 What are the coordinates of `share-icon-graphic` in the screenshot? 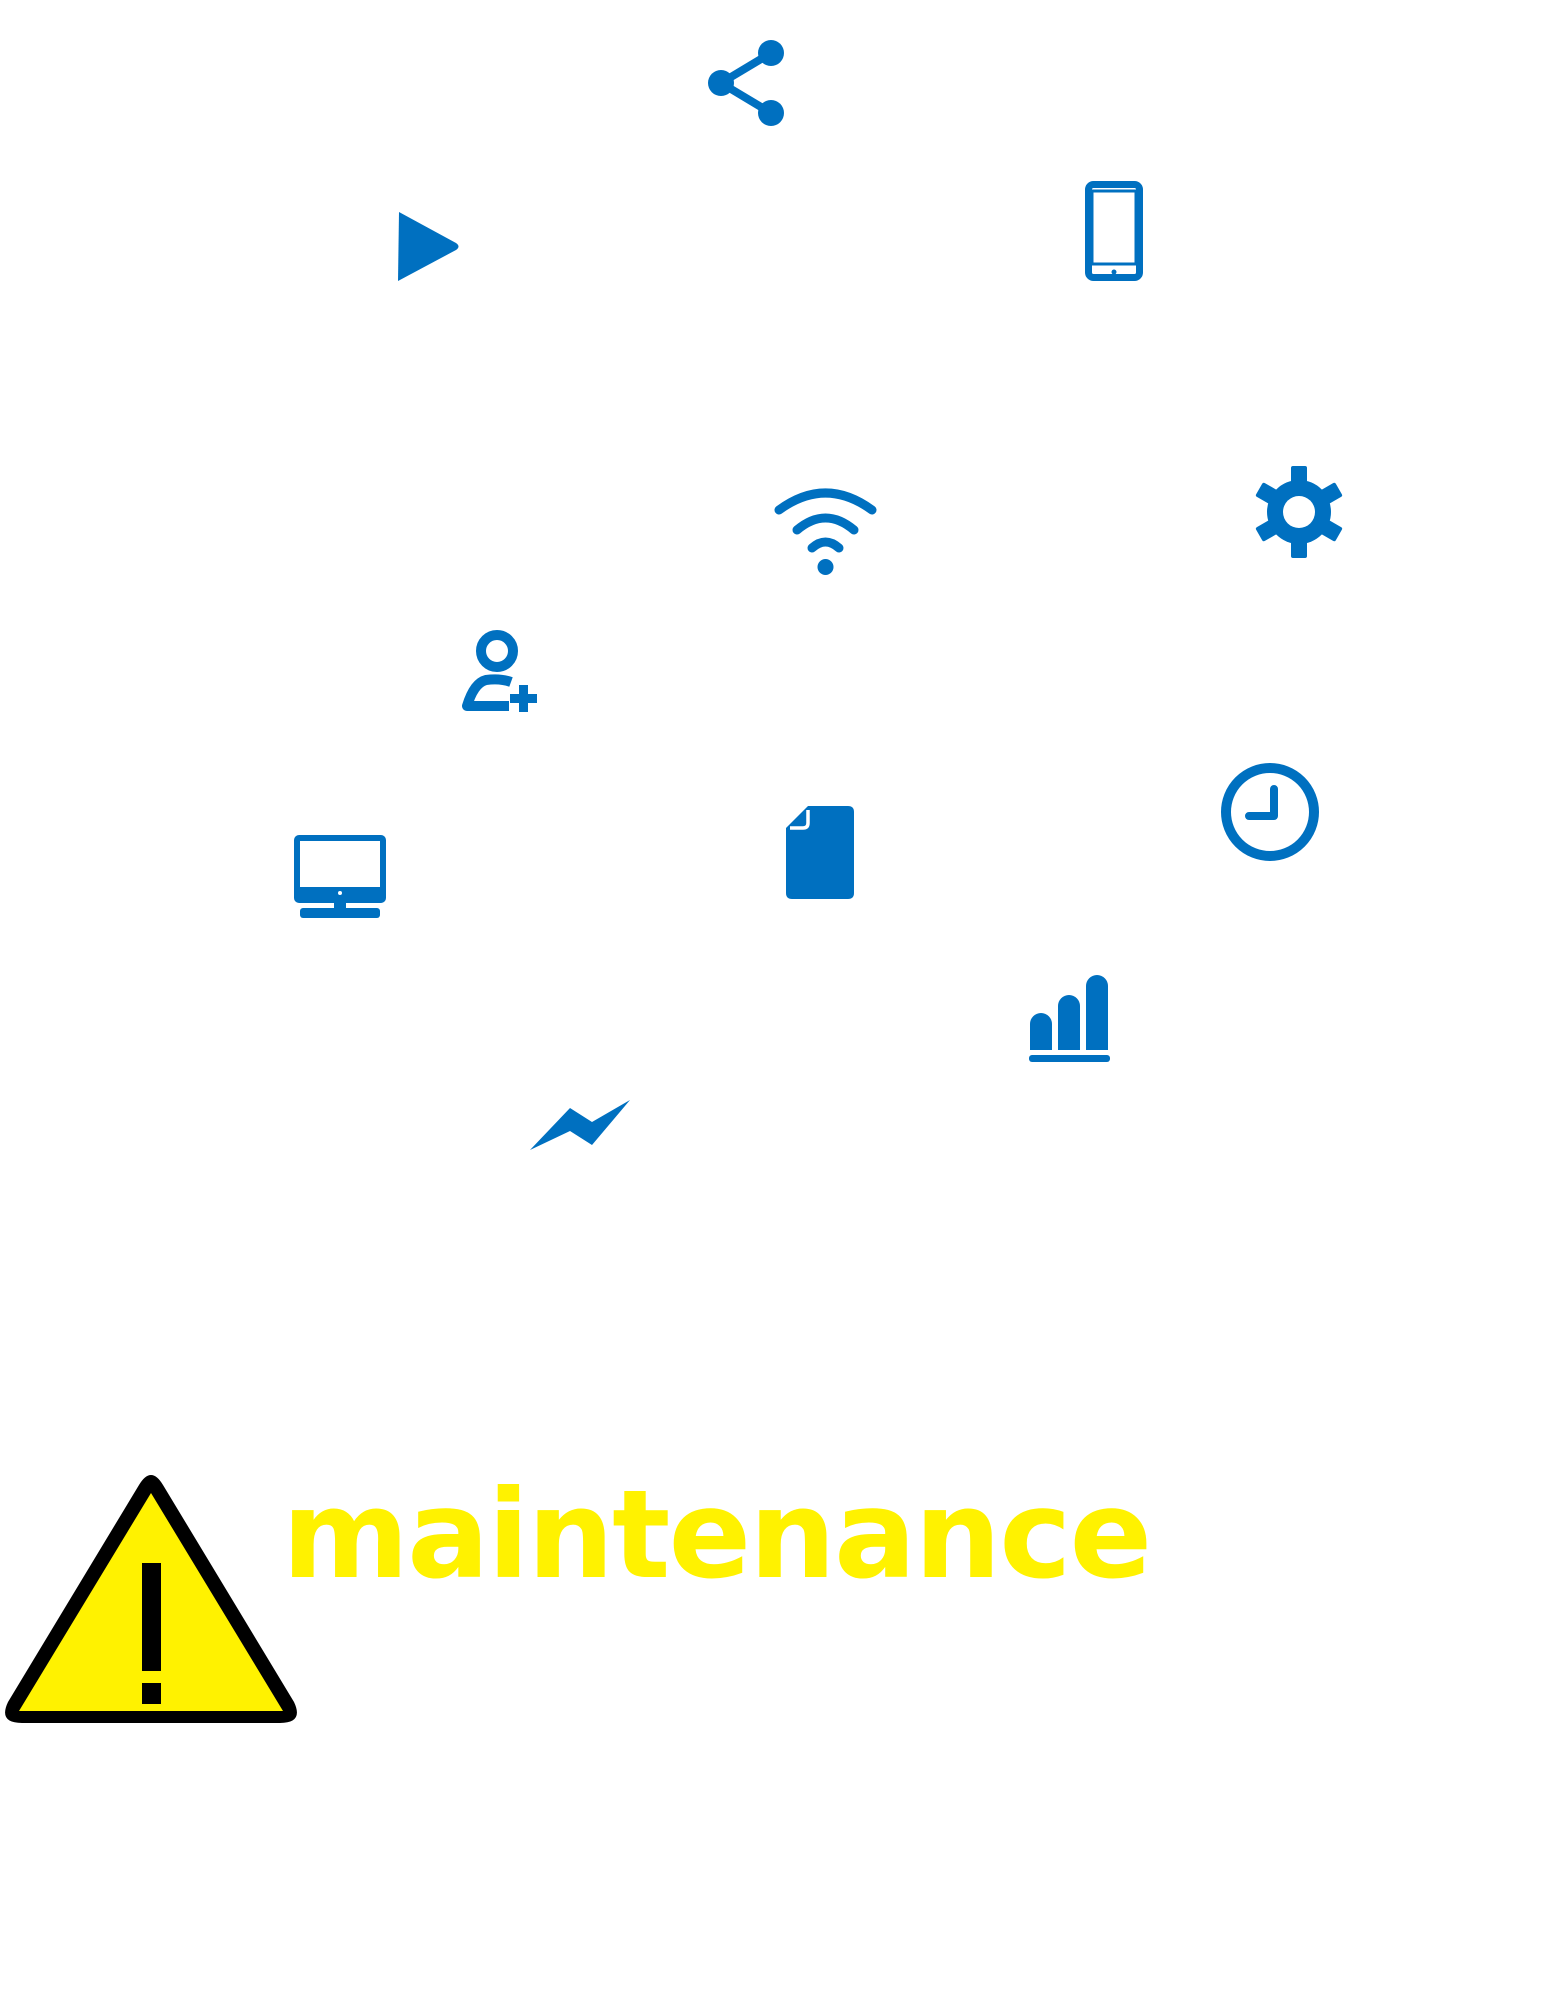 It's located at (746, 83).